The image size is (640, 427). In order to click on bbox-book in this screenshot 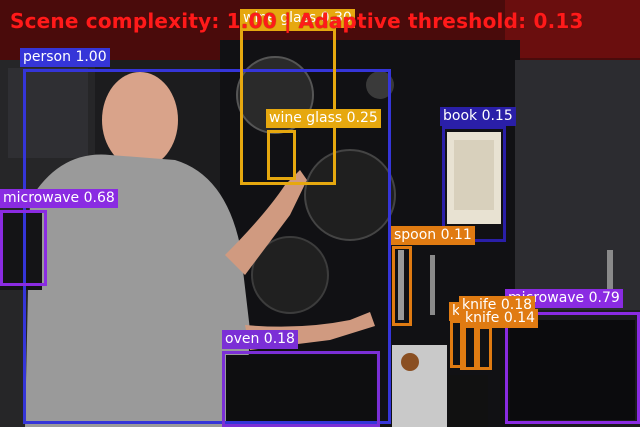, I will do `click(474, 184)`.